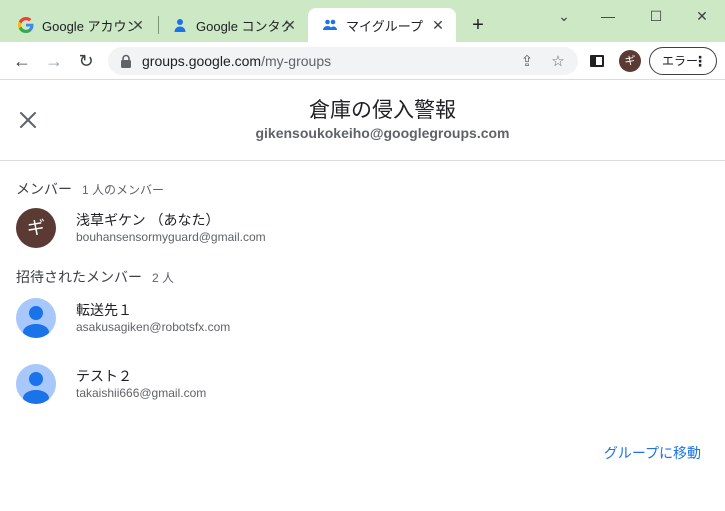 The height and width of the screenshot is (511, 725). I want to click on bookmark-star-icon: ☆, so click(558, 62).